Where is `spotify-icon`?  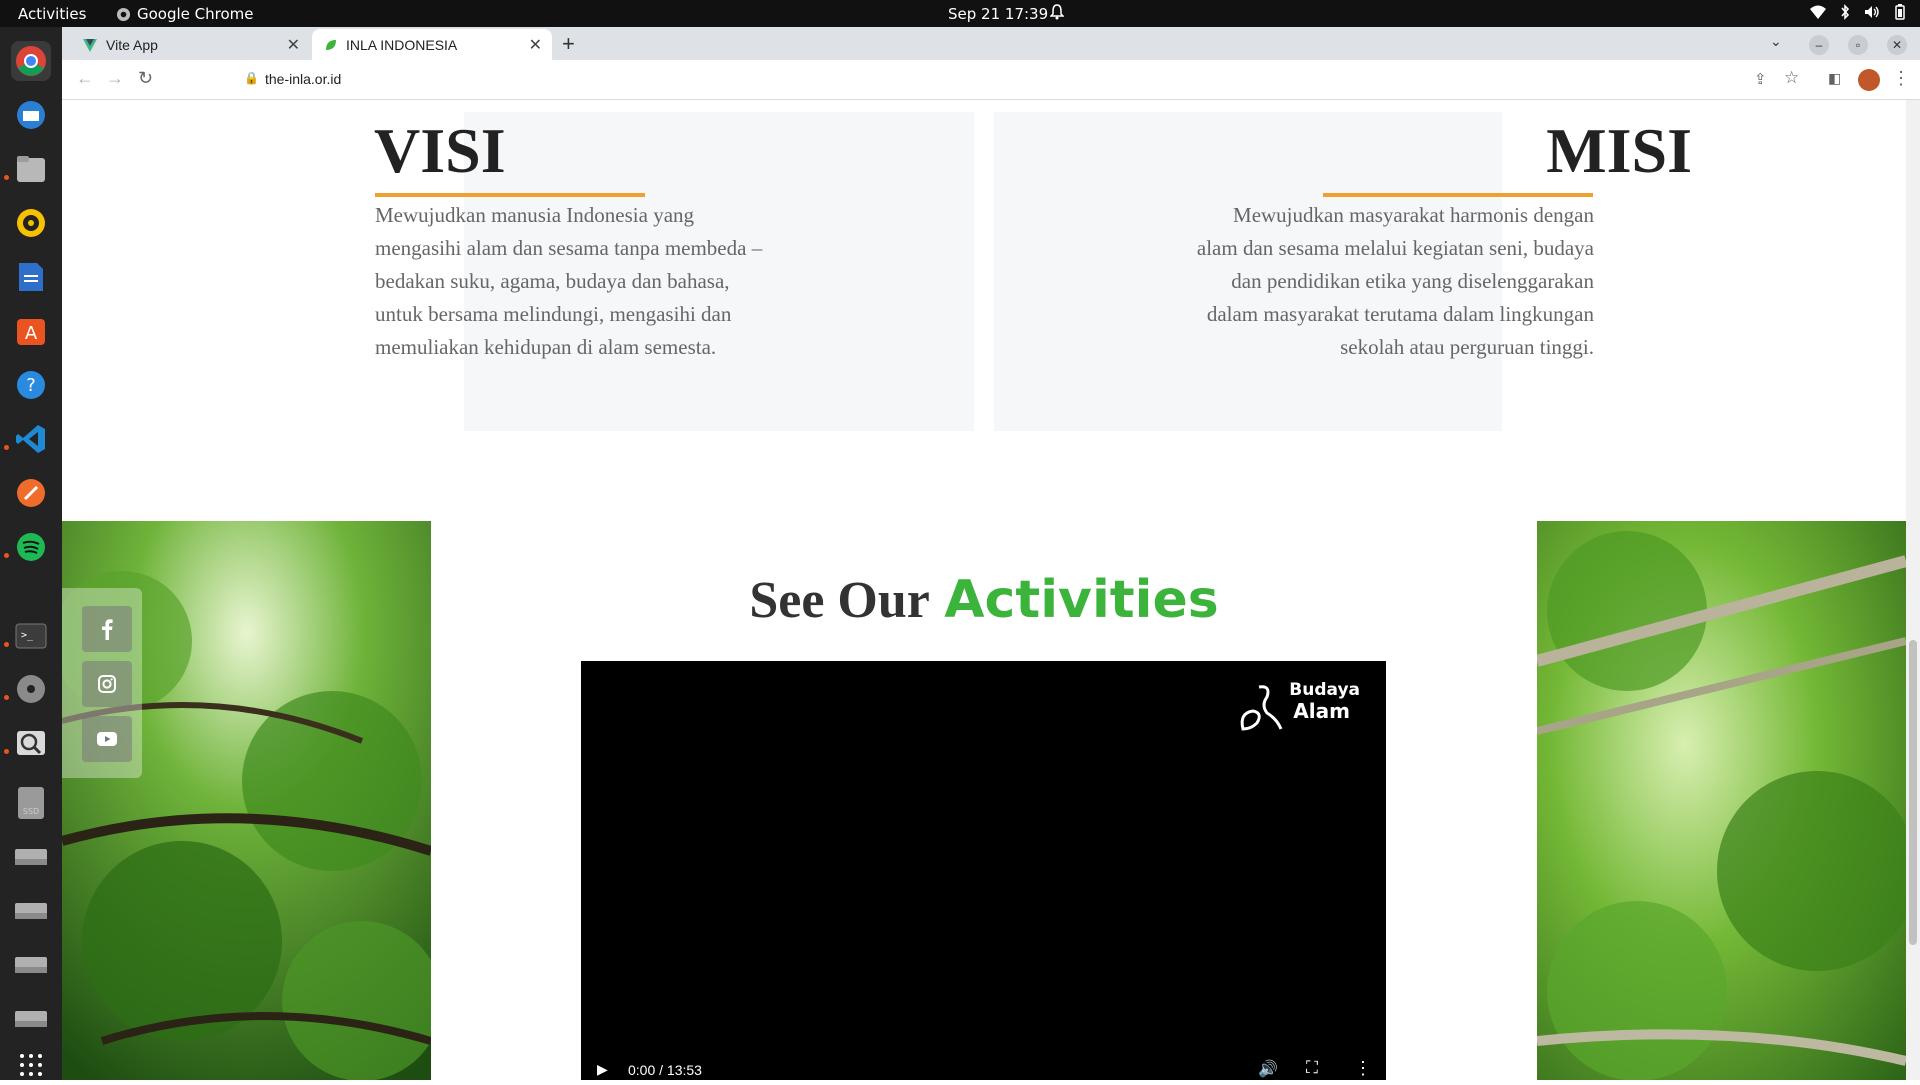
spotify-icon is located at coordinates (31, 547).